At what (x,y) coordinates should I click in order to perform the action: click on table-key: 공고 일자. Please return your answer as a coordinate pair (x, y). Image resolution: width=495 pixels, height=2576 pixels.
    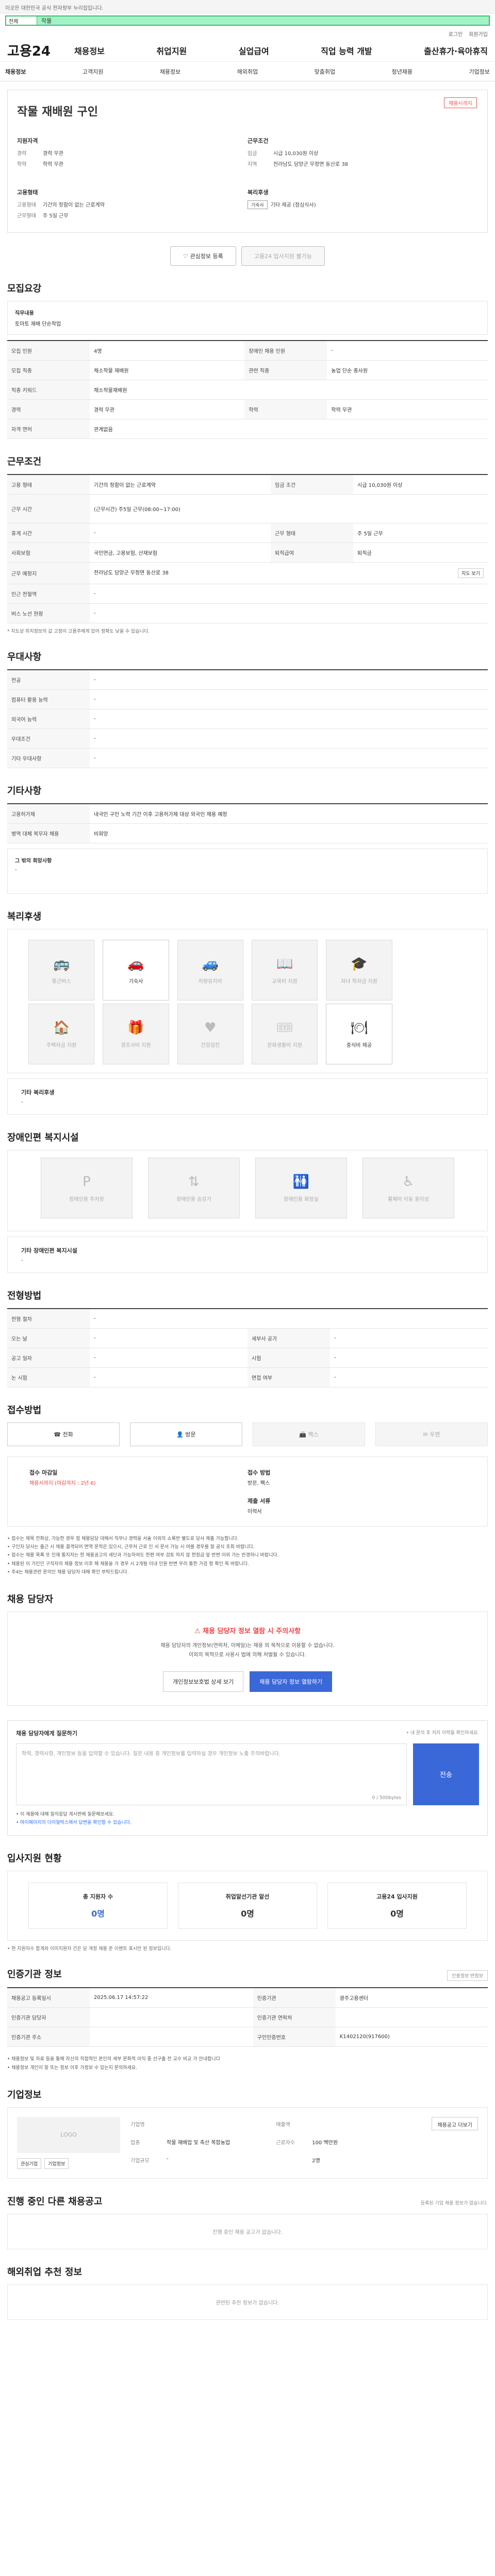
    Looking at the image, I should click on (48, 1358).